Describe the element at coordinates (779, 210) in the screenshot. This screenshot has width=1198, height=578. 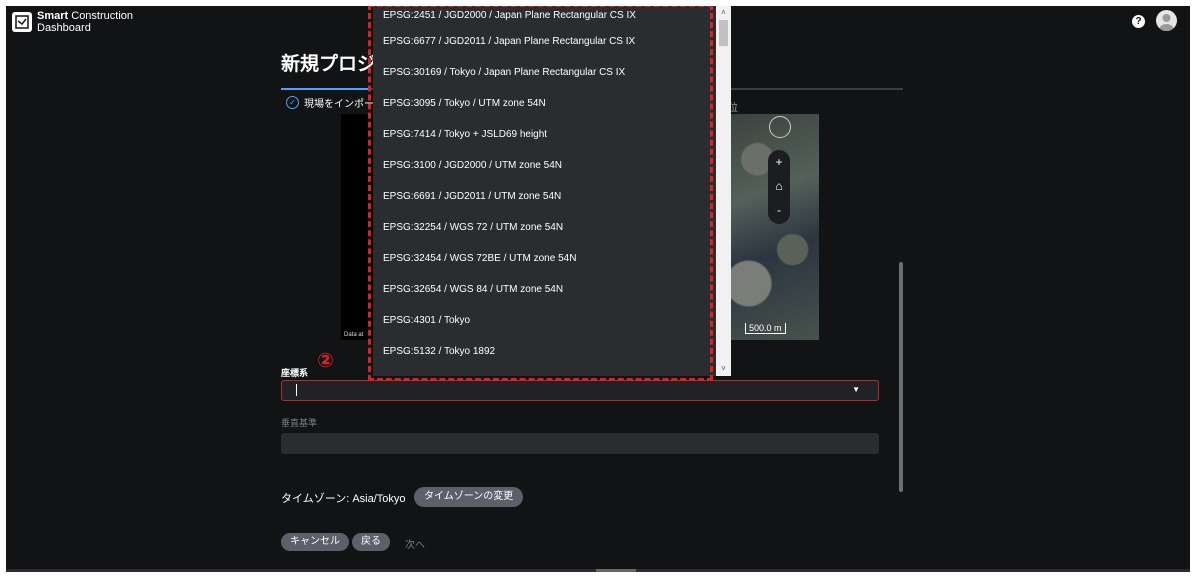
I see `zoom-out-button: -` at that location.